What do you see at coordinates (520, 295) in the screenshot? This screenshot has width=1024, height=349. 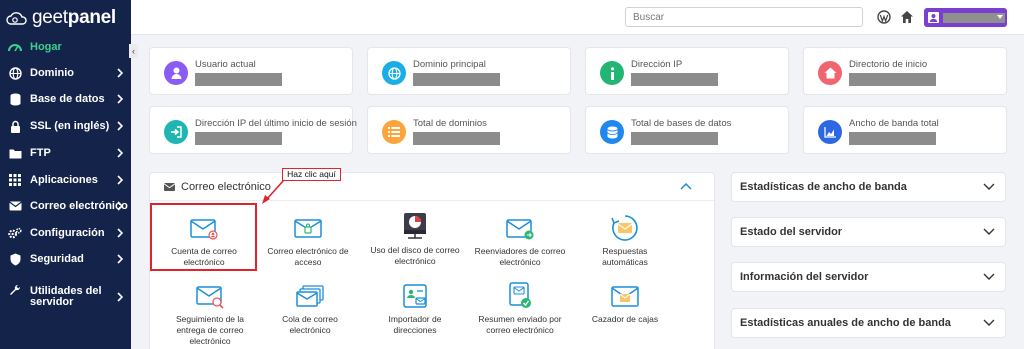 I see `email-summary-icon` at bounding box center [520, 295].